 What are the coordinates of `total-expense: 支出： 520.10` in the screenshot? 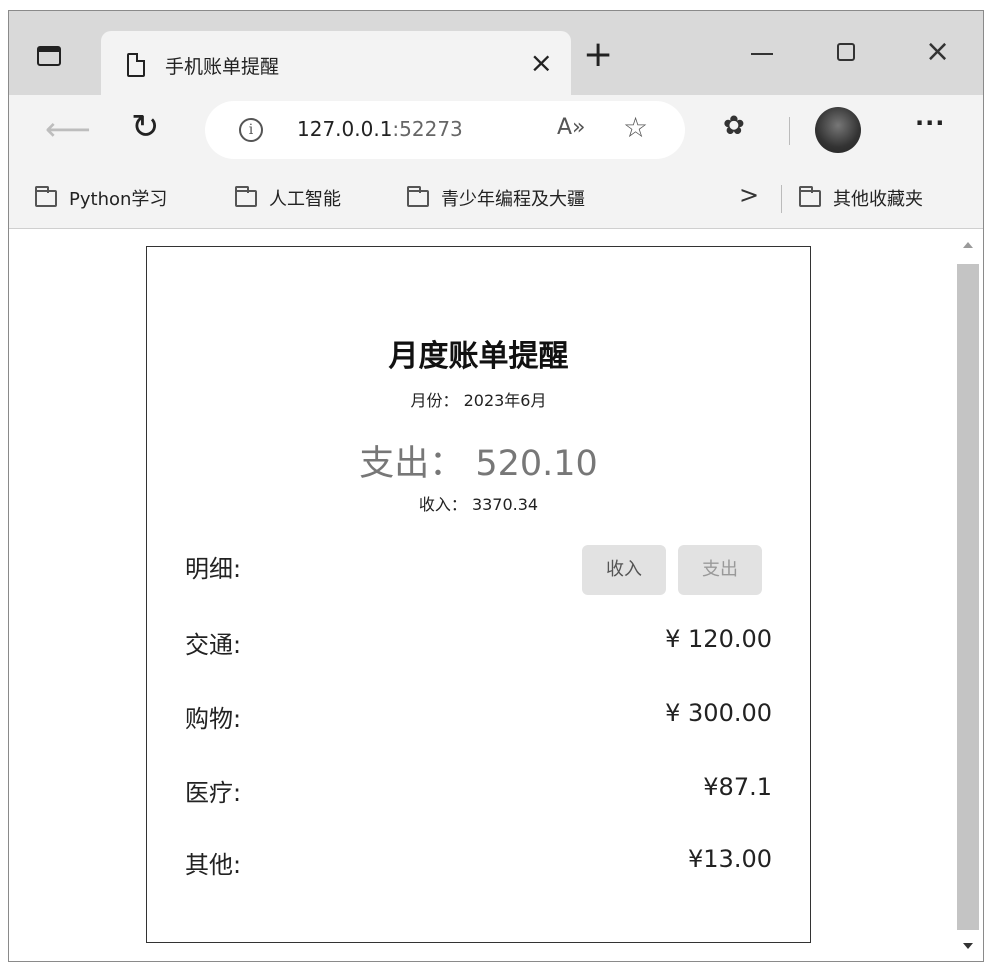 It's located at (478, 464).